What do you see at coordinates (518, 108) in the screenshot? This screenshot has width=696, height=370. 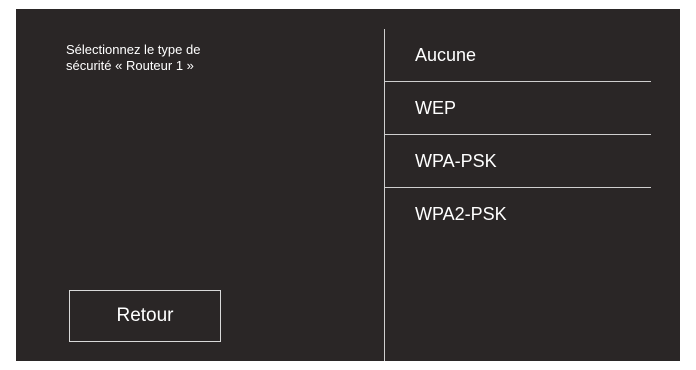 I see `security-option-wep: WEP` at bounding box center [518, 108].